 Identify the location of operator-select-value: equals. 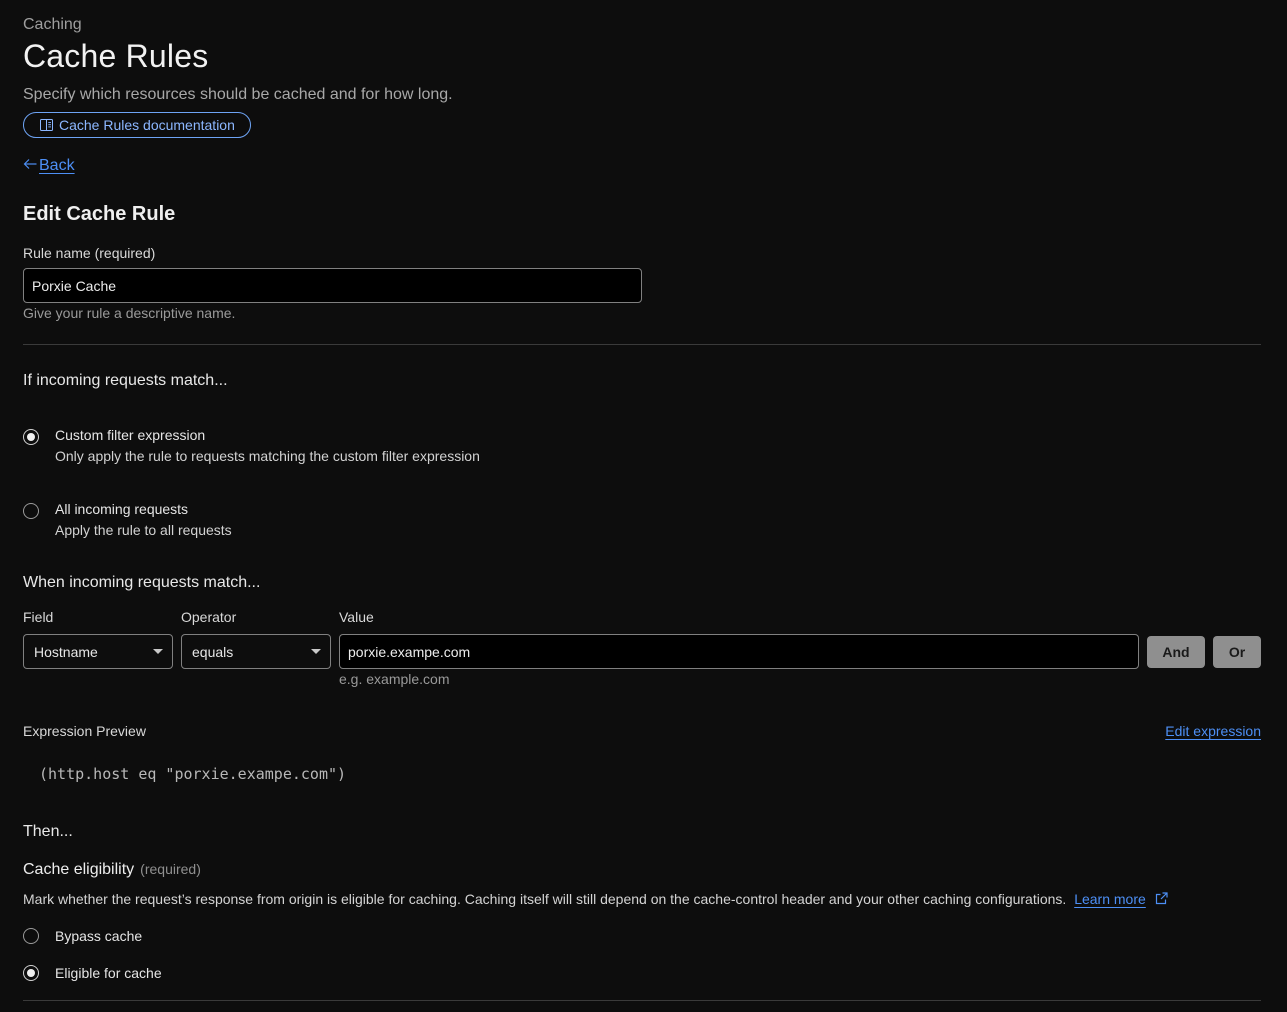
(213, 651).